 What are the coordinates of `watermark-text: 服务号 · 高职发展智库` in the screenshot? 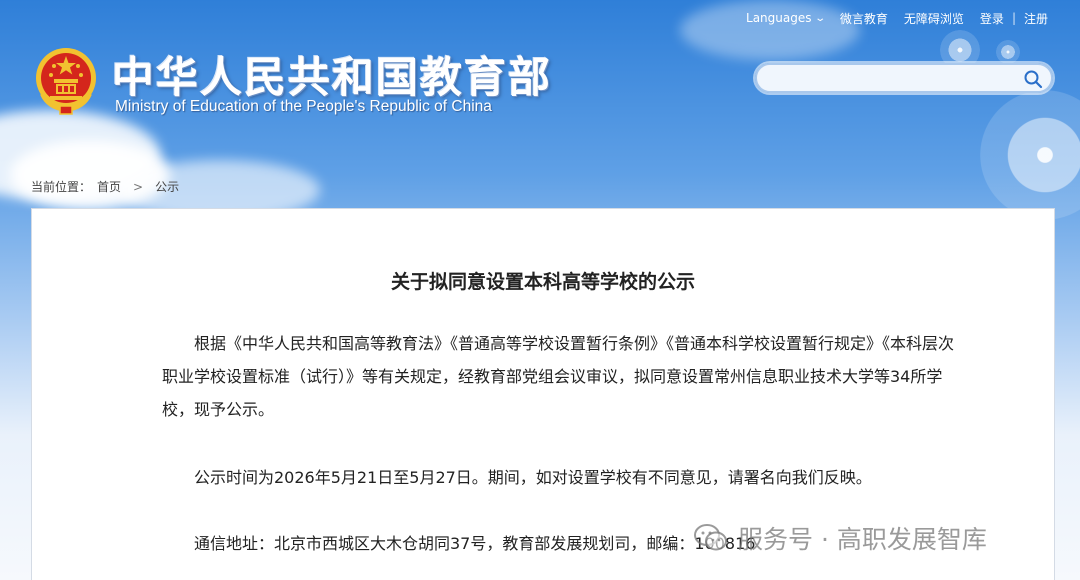 It's located at (862, 539).